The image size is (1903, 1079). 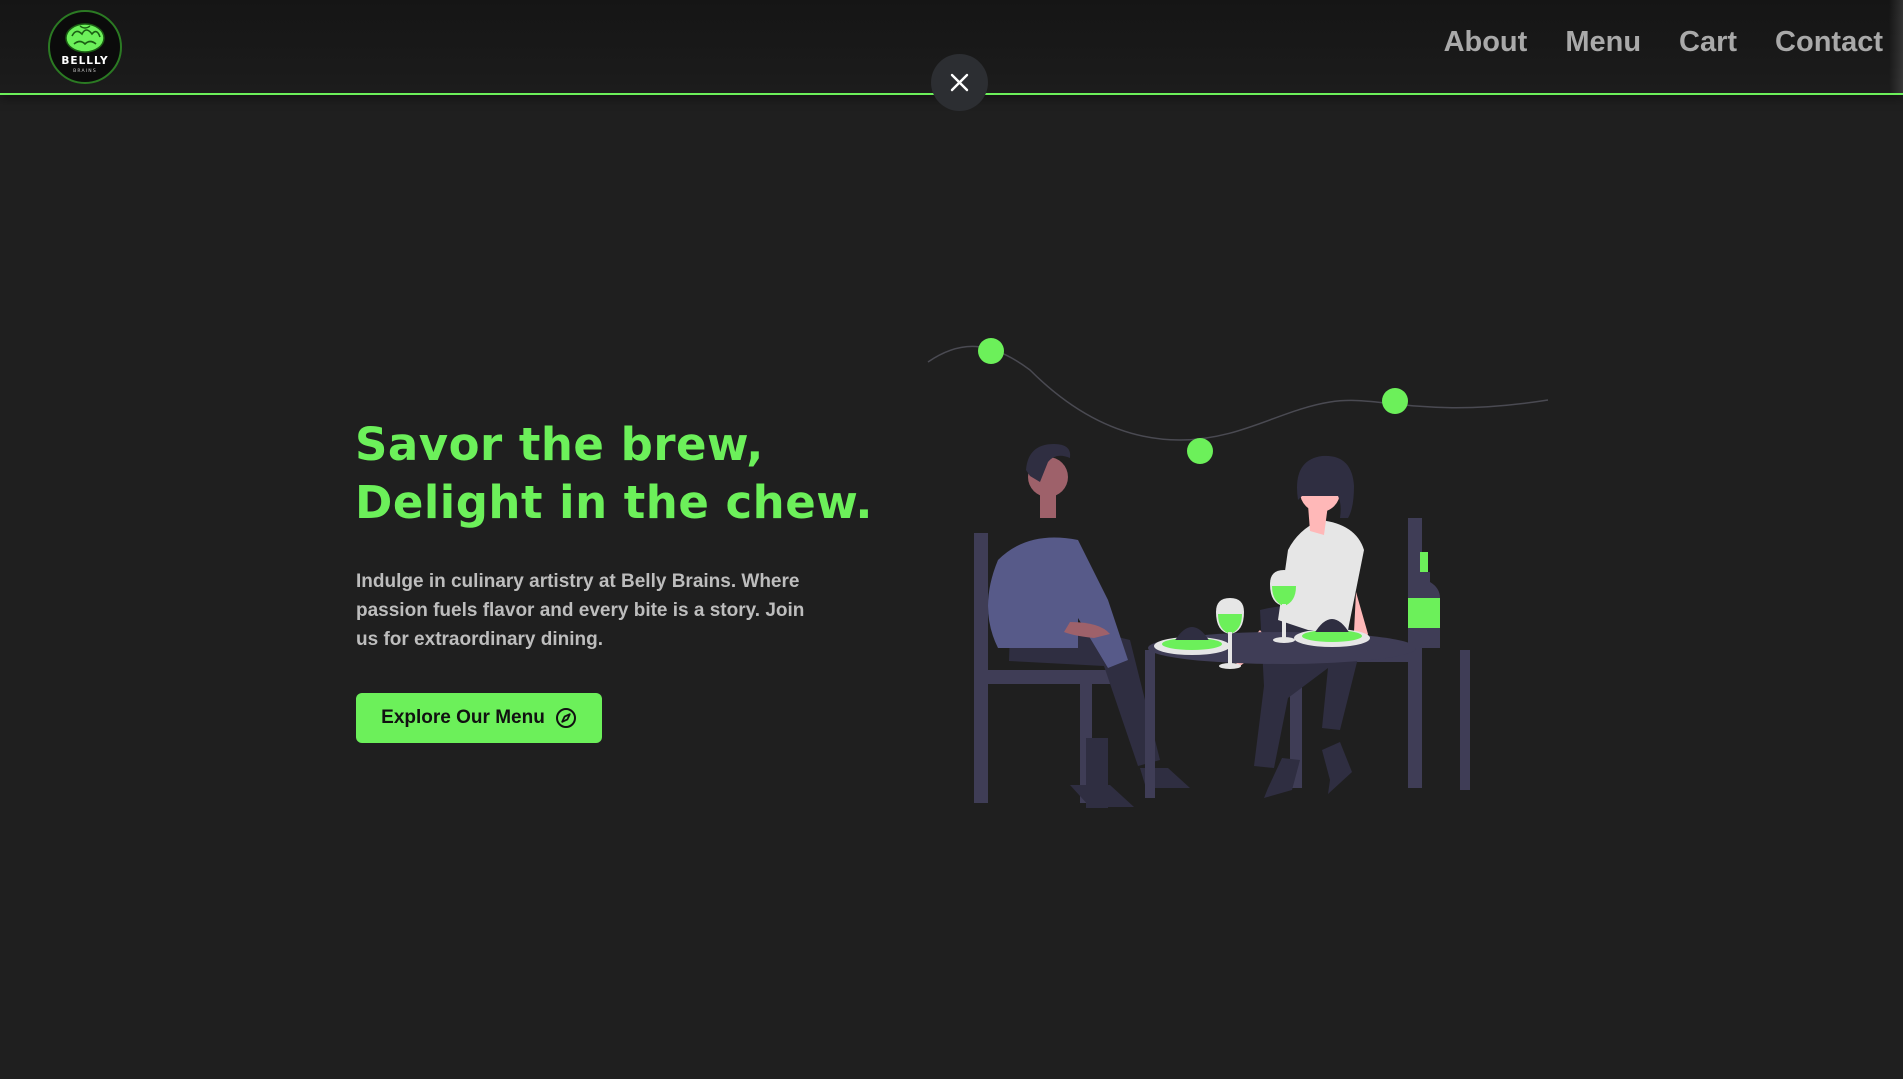 What do you see at coordinates (1708, 42) in the screenshot?
I see `nav-cart: Cart` at bounding box center [1708, 42].